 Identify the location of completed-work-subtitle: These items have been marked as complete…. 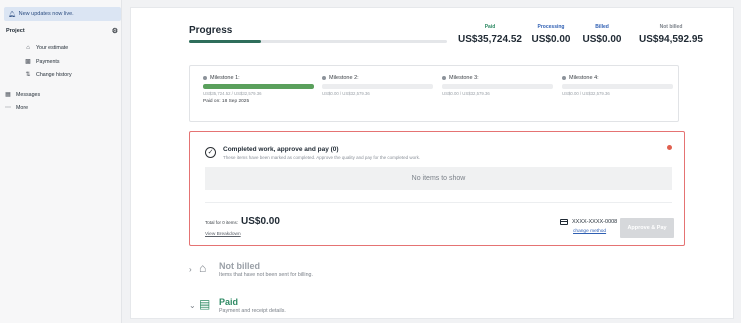
(322, 157).